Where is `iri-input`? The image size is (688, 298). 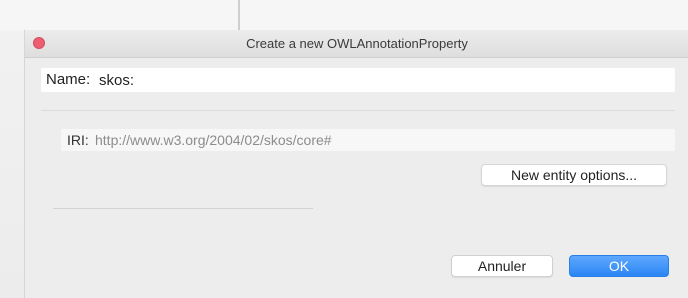 iri-input is located at coordinates (378, 140).